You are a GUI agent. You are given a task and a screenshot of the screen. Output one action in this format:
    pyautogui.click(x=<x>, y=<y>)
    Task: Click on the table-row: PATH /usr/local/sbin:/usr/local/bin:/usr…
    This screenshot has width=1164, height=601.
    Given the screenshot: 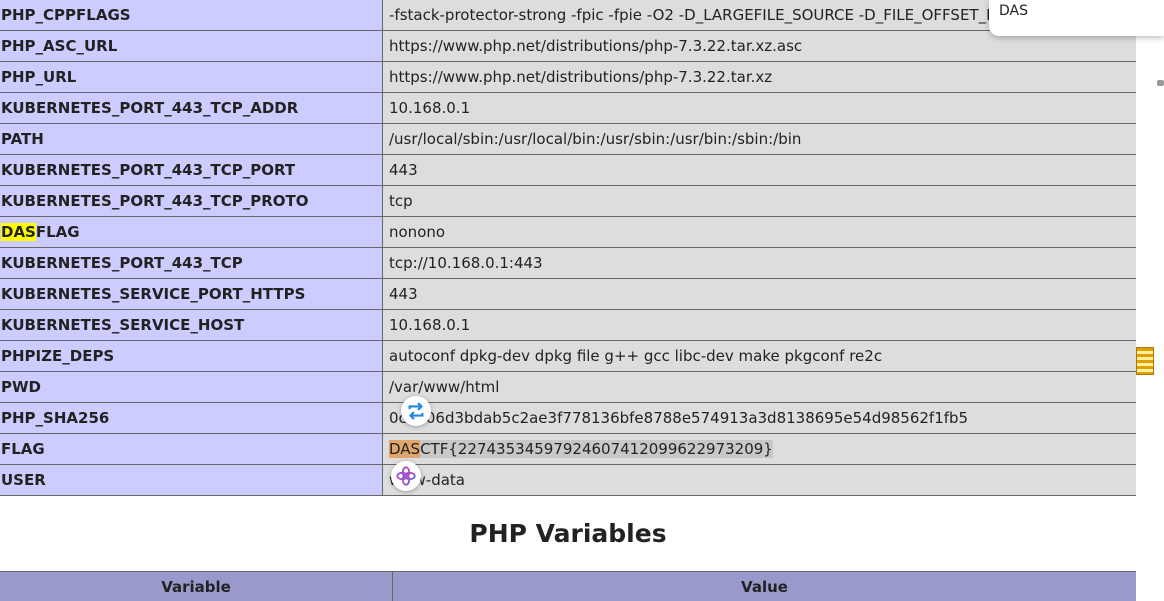 What is the action you would take?
    pyautogui.click(x=568, y=139)
    